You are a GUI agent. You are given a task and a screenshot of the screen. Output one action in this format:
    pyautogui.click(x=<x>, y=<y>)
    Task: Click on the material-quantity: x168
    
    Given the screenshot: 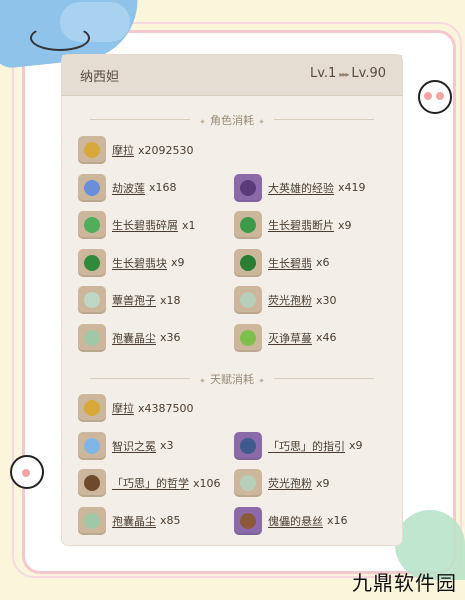 What is the action you would take?
    pyautogui.click(x=163, y=187)
    